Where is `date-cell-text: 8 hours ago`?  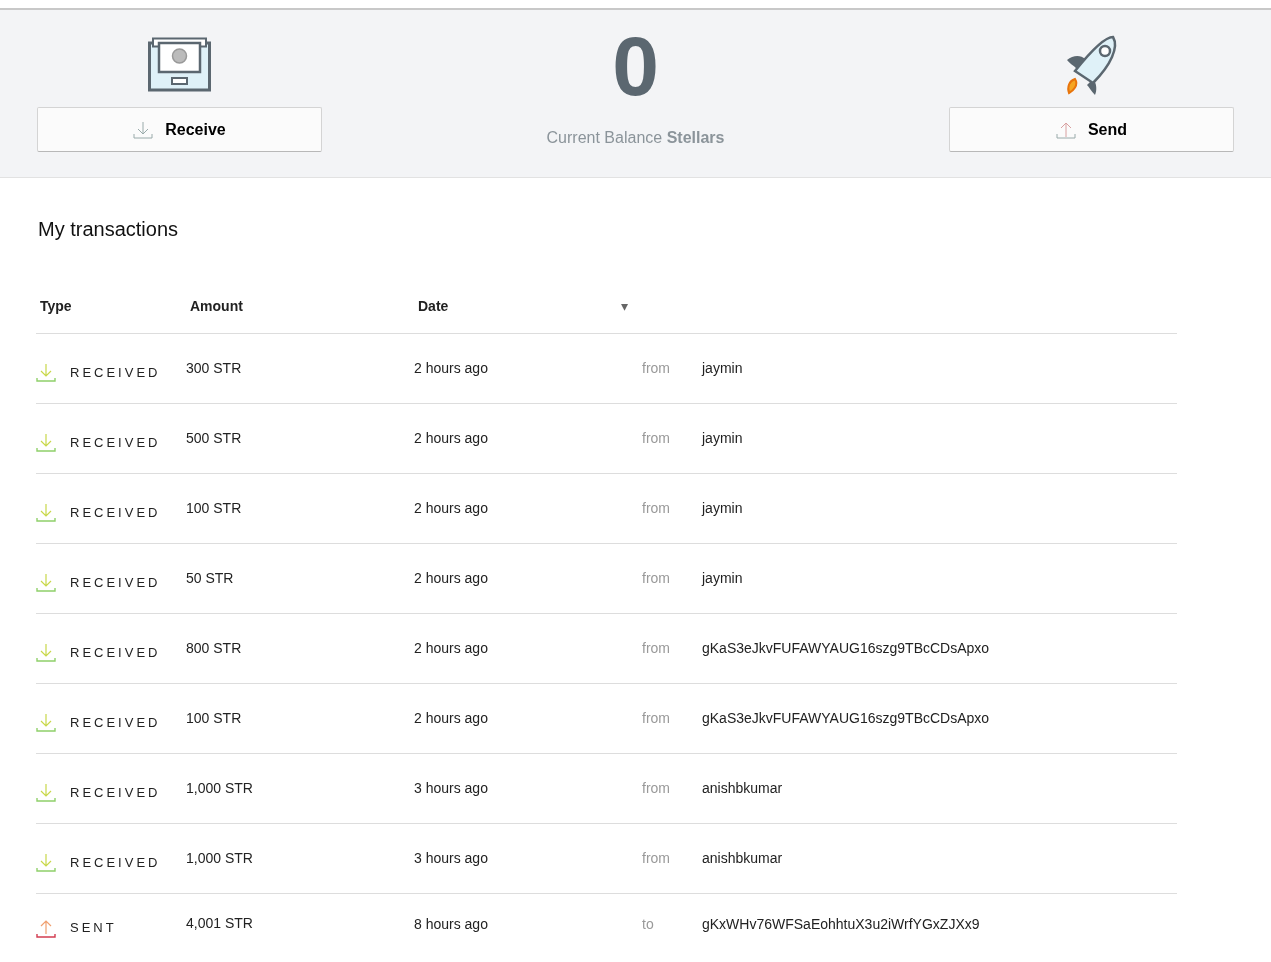
date-cell-text: 8 hours ago is located at coordinates (451, 924).